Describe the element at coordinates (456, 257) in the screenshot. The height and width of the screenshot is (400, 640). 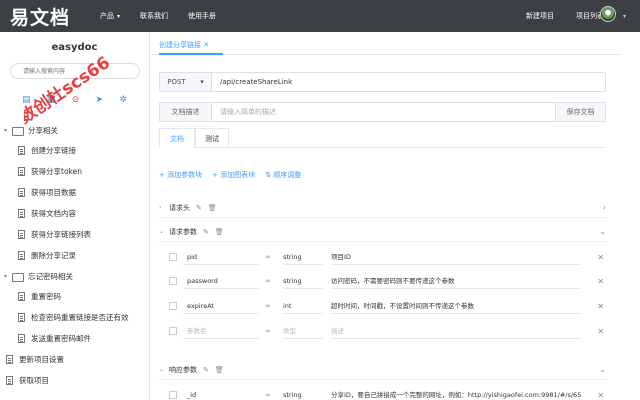
I see `param-desc-input: 项目ID` at that location.